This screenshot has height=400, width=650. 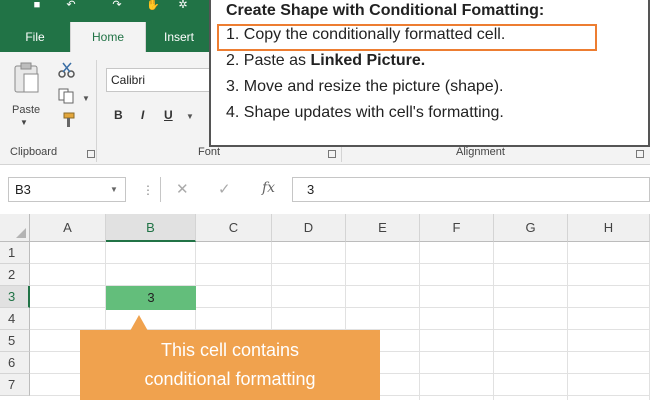 I want to click on clipboard-launcher-icon, so click(x=91, y=154).